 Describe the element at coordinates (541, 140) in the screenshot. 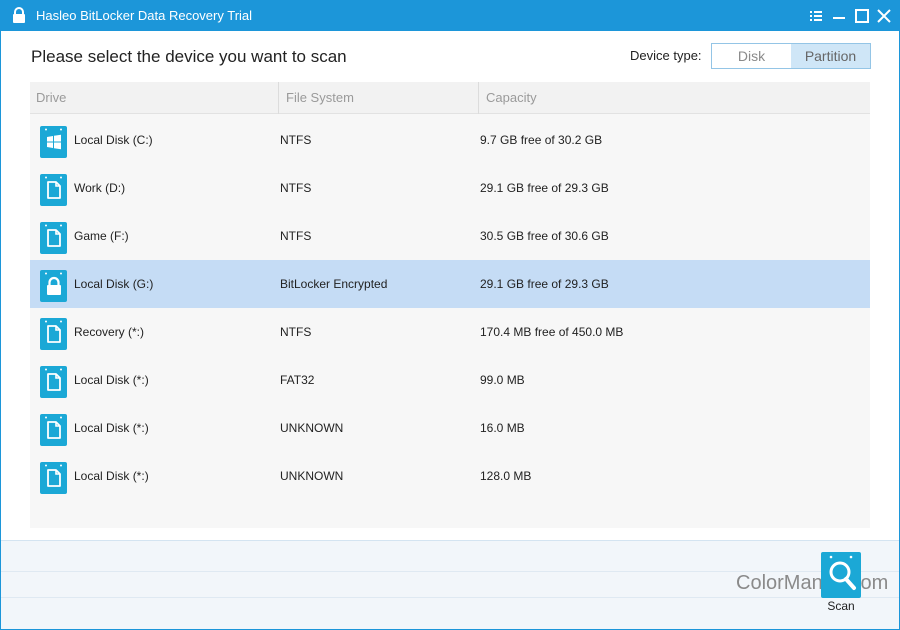

I see `capacity: 9.7 GB free of 30.2 GB` at that location.